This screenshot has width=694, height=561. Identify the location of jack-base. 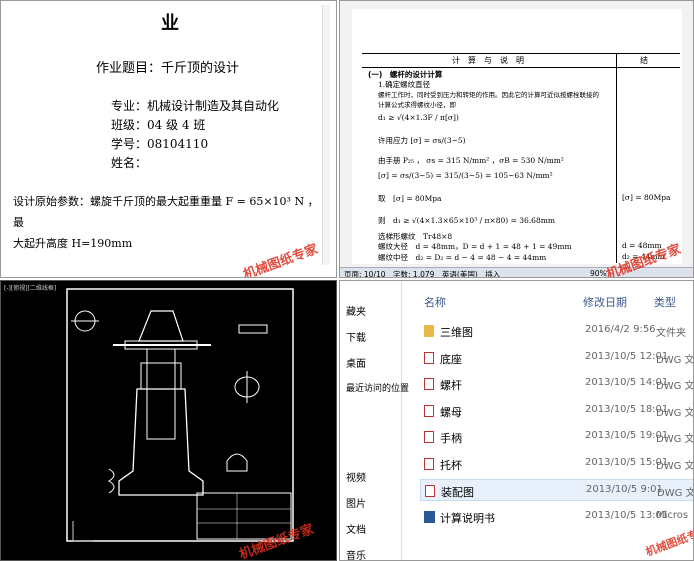
(161, 442).